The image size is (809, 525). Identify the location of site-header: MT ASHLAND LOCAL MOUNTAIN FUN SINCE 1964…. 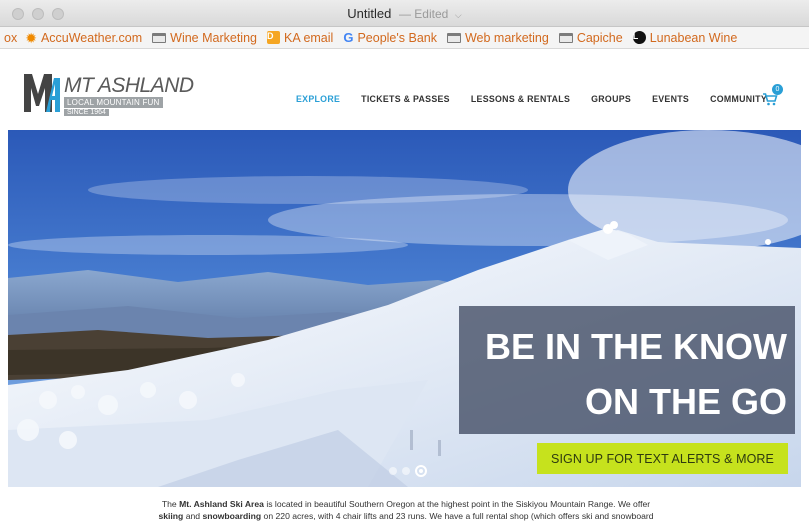
(404, 92).